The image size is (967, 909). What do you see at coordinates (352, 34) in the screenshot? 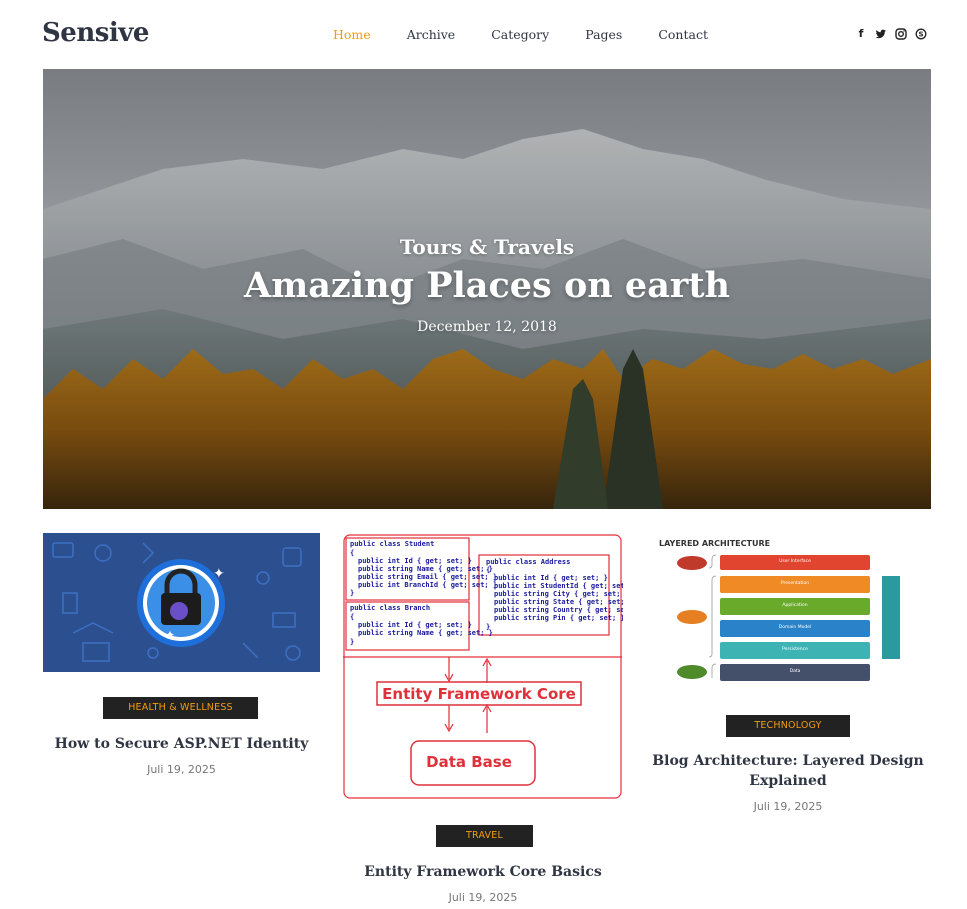
I see `nav-home: Home` at bounding box center [352, 34].